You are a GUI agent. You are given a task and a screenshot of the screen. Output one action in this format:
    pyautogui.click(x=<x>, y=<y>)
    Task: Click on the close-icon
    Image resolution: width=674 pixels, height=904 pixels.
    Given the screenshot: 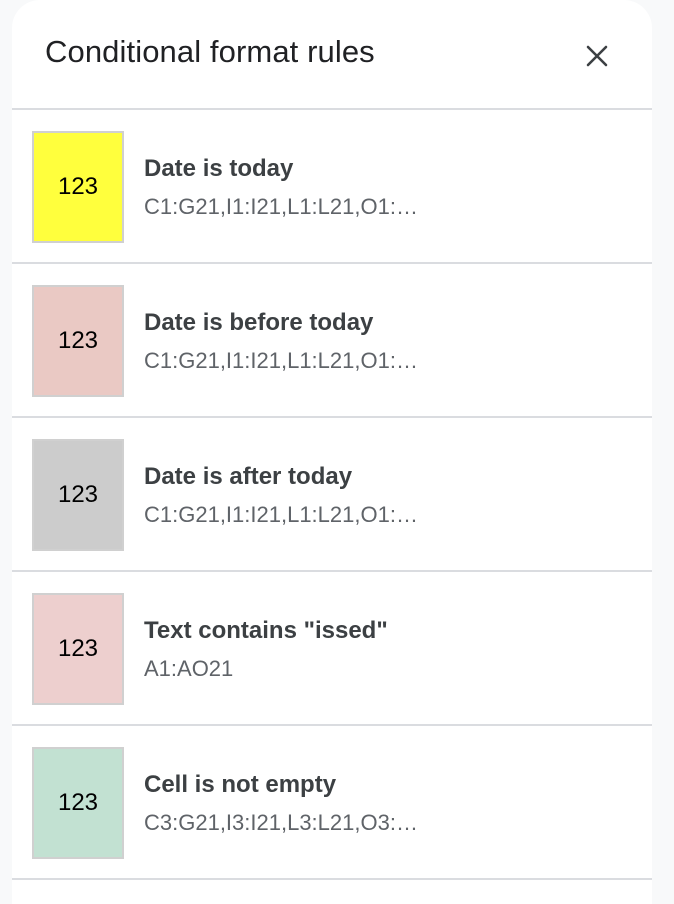 What is the action you would take?
    pyautogui.click(x=597, y=56)
    